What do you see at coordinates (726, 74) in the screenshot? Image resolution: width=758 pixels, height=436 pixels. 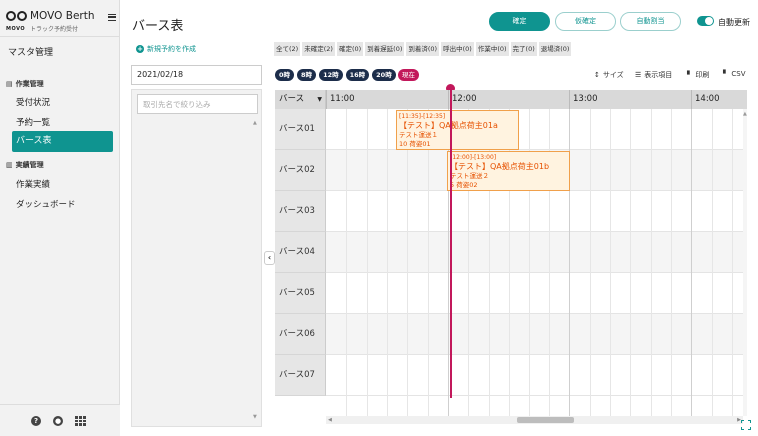 I see `file-icon: ▘` at bounding box center [726, 74].